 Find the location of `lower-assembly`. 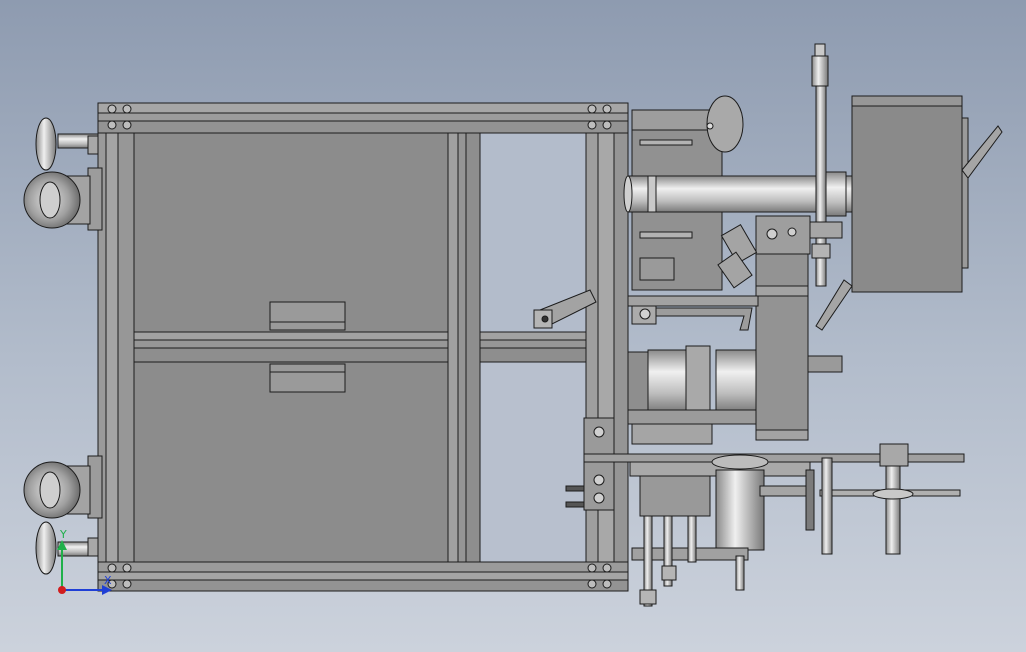

lower-assembly is located at coordinates (774, 502).